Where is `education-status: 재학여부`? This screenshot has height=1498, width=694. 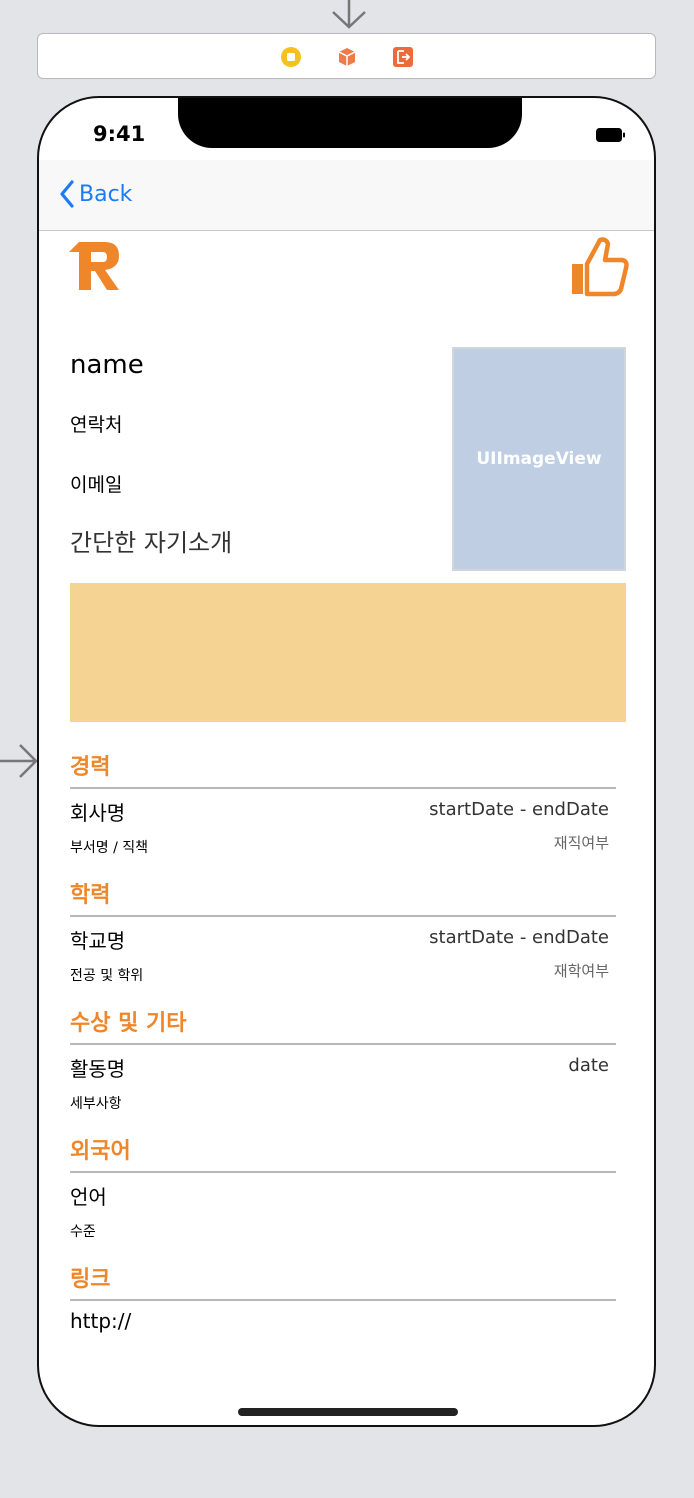 education-status: 재학여부 is located at coordinates (581, 971).